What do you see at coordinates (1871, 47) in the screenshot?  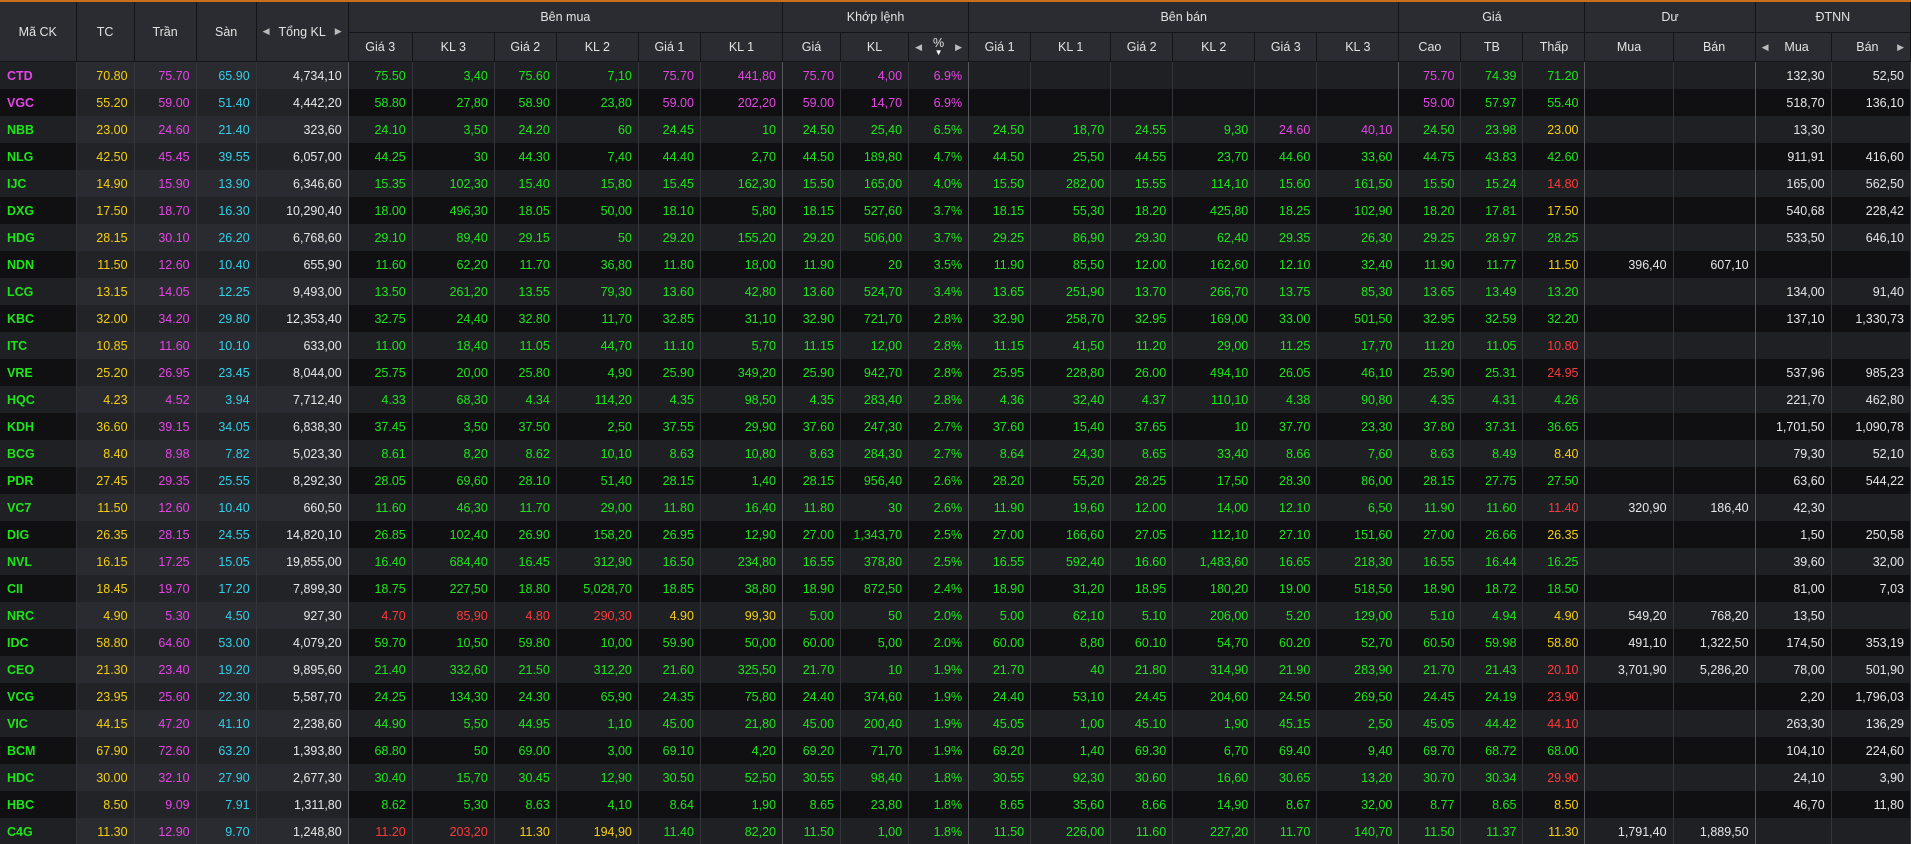 I see `header-foreign-sell: Bán ▶` at bounding box center [1871, 47].